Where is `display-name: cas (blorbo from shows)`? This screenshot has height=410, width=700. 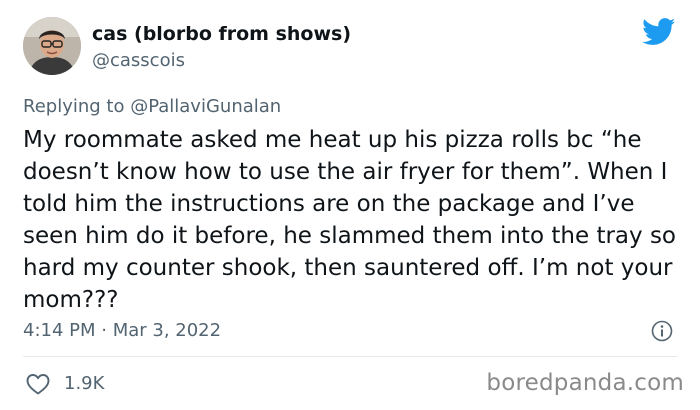 display-name: cas (blorbo from shows) is located at coordinates (221, 34).